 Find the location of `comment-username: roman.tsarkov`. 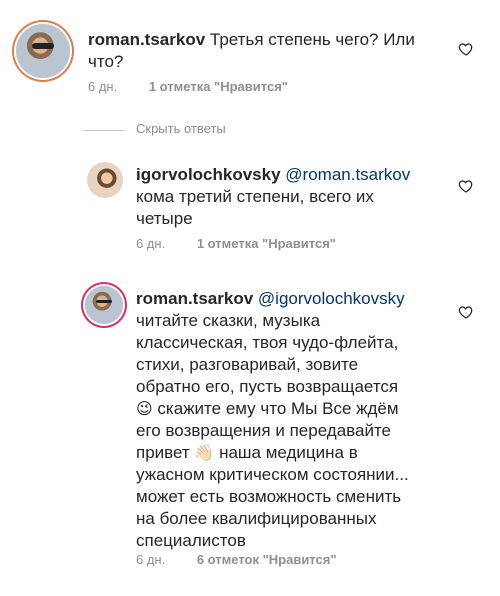

comment-username: roman.tsarkov is located at coordinates (146, 39).